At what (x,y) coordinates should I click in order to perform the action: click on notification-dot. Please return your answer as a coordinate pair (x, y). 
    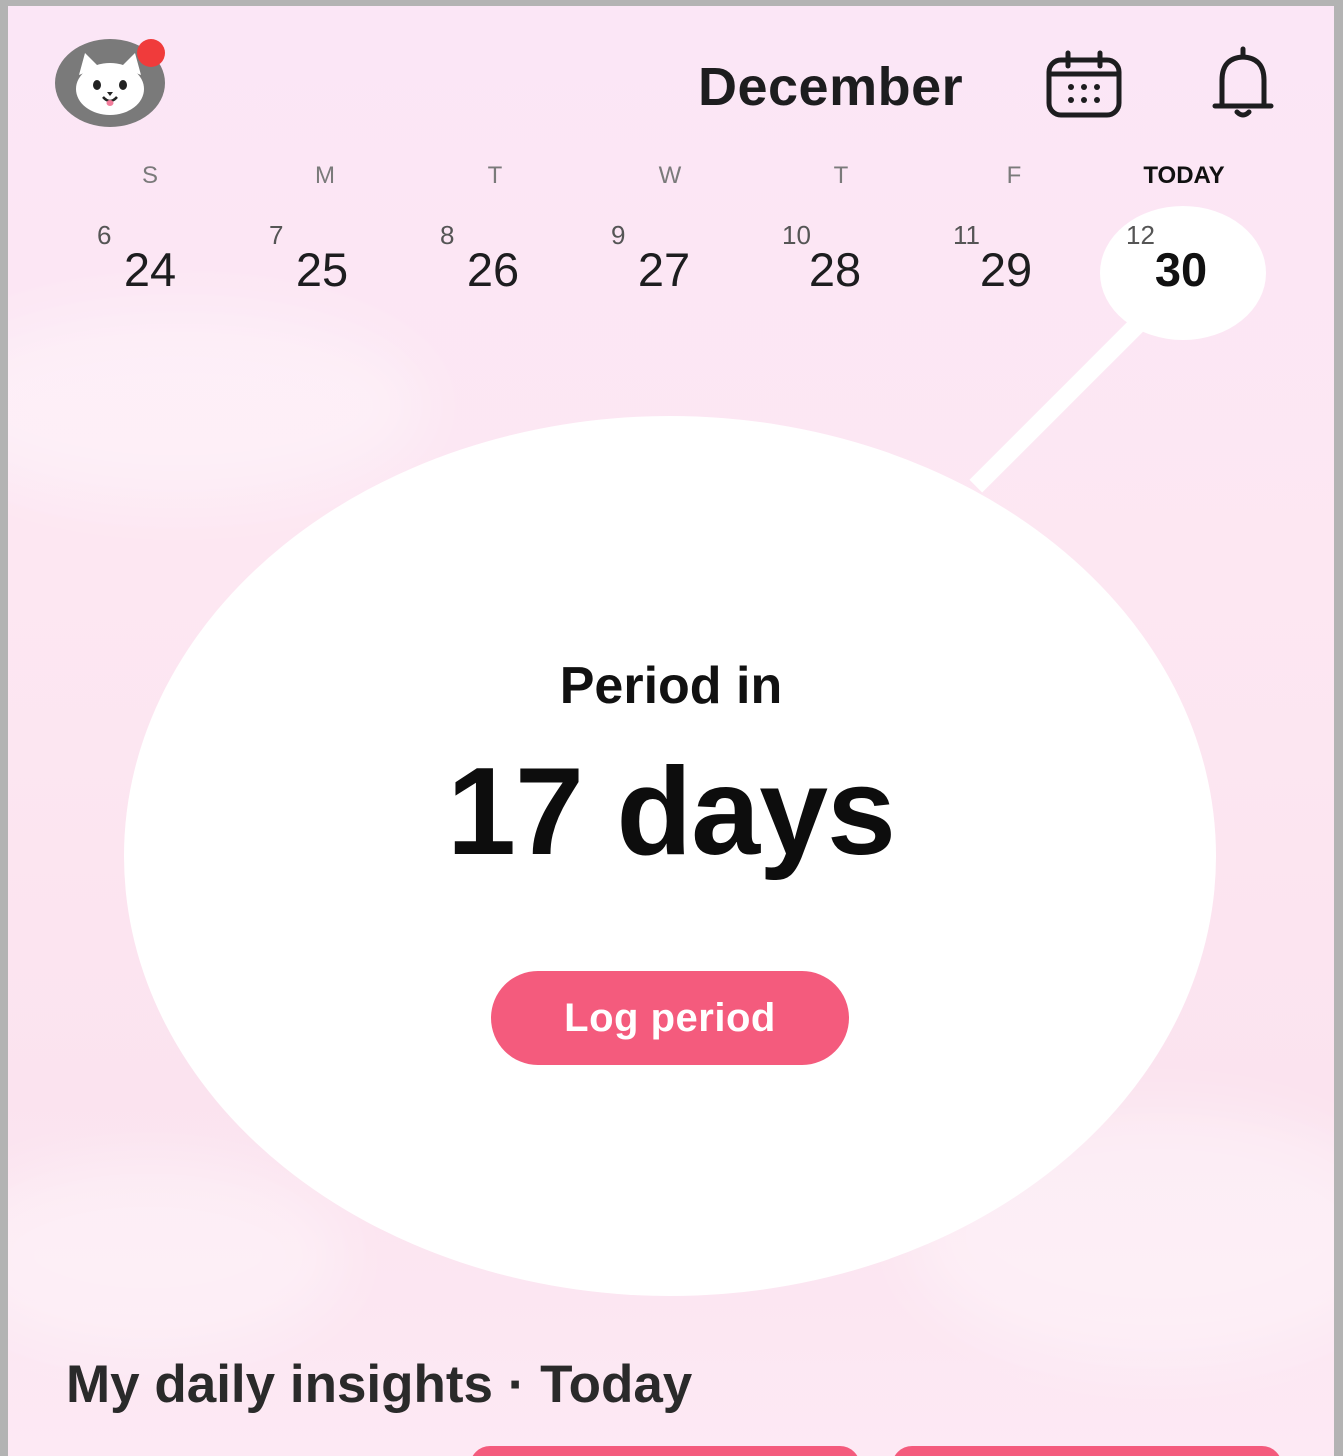
    Looking at the image, I should click on (151, 53).